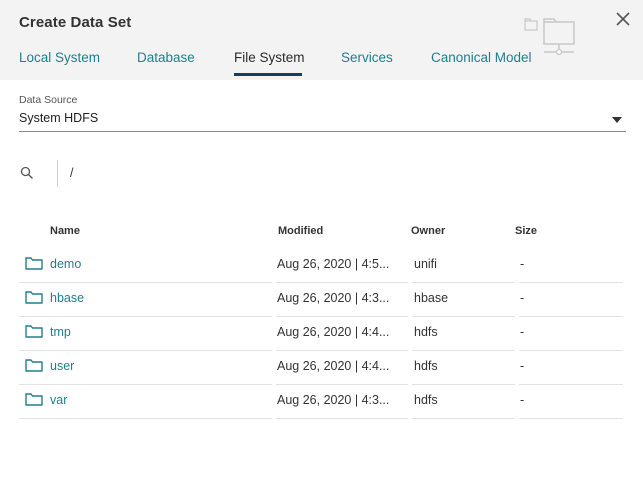 The width and height of the screenshot is (643, 479). I want to click on table-row: tmp Aug 26, 2020 | 4:4... hdfs -, so click(321, 334).